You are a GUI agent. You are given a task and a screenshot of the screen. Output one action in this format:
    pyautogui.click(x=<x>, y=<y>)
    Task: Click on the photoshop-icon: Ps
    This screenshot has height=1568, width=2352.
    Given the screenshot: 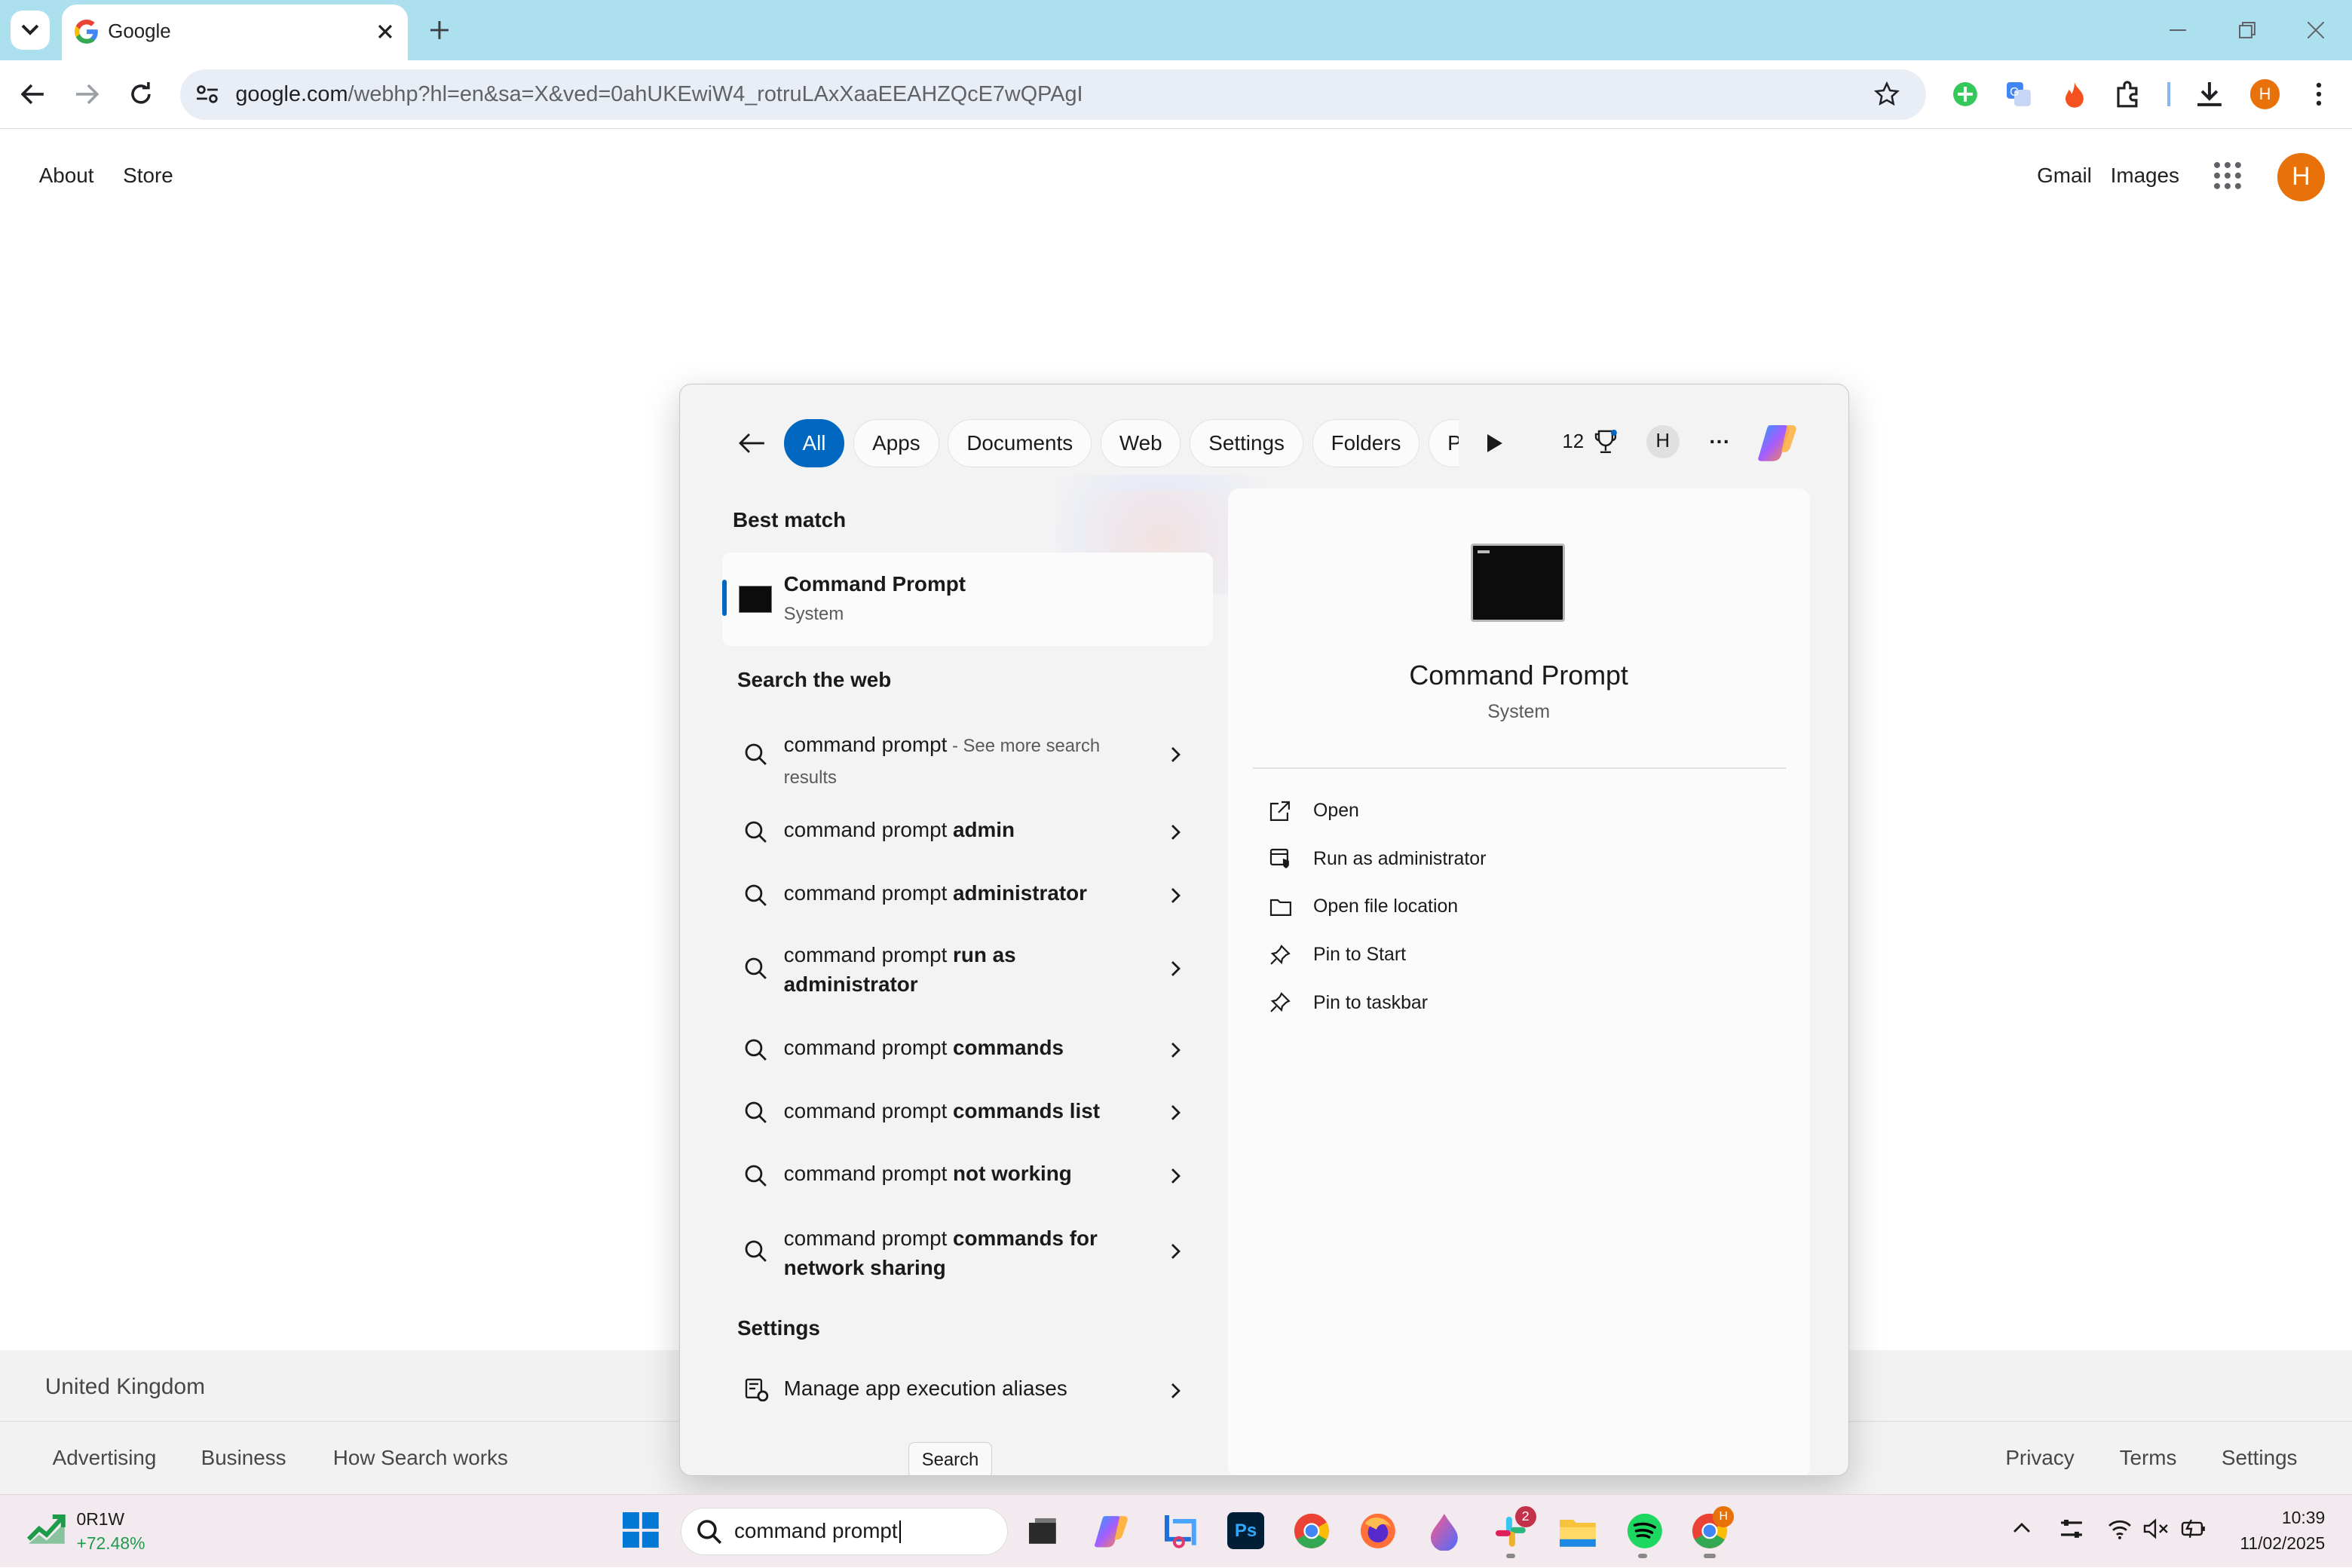 What is the action you would take?
    pyautogui.click(x=1246, y=1530)
    